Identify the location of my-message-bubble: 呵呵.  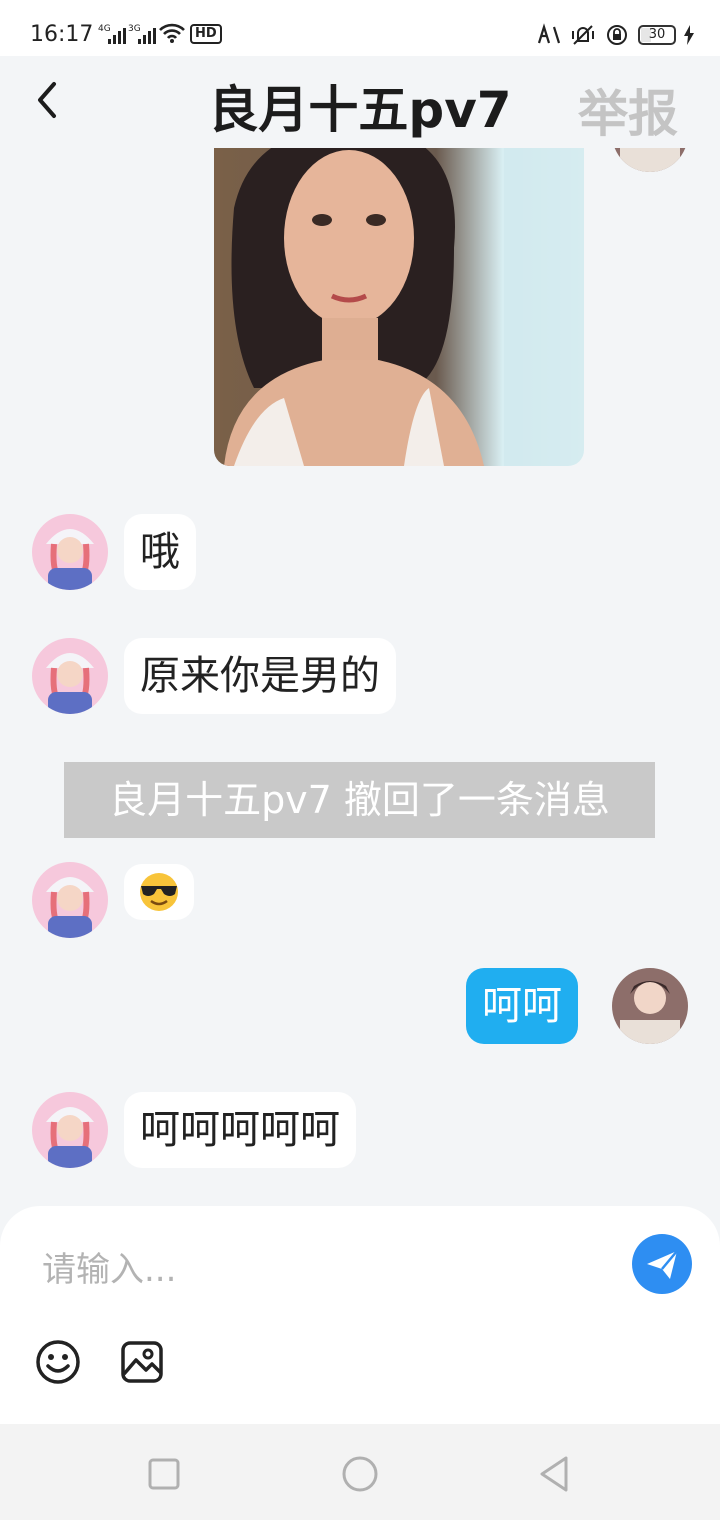
(522, 1006).